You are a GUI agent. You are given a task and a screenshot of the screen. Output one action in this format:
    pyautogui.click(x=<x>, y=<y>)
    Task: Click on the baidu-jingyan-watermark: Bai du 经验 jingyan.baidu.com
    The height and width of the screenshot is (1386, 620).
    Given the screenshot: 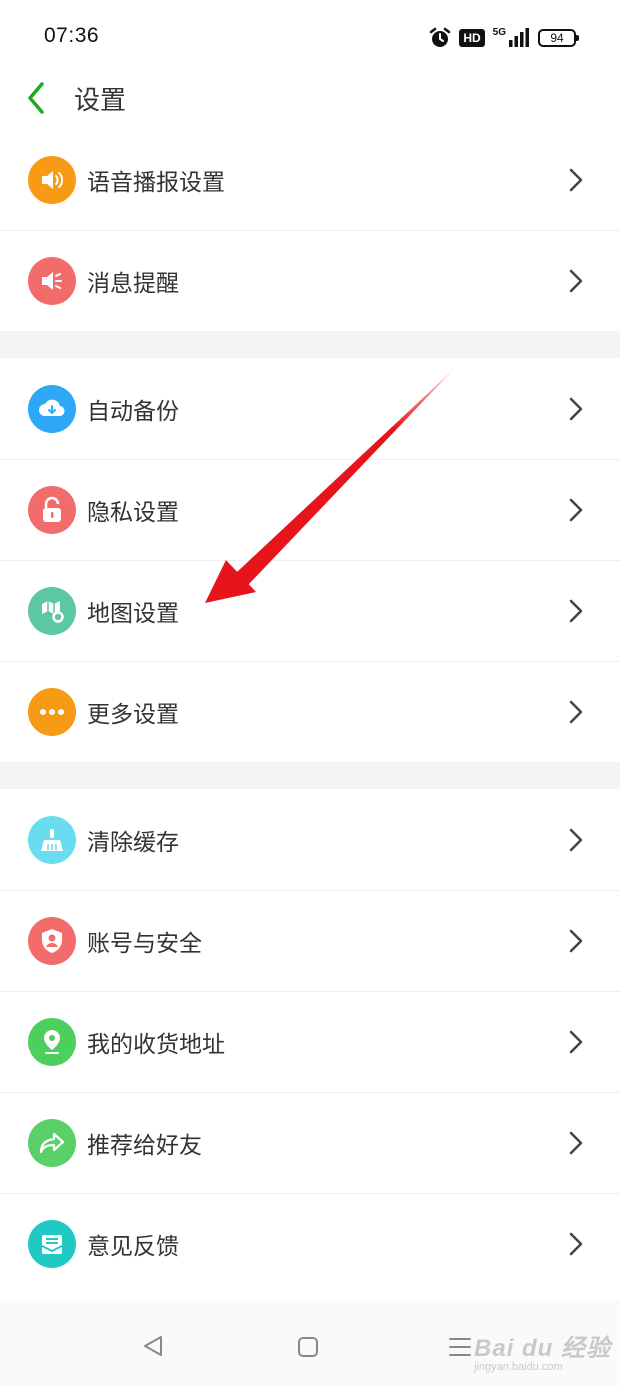 What is the action you would take?
    pyautogui.click(x=542, y=1350)
    